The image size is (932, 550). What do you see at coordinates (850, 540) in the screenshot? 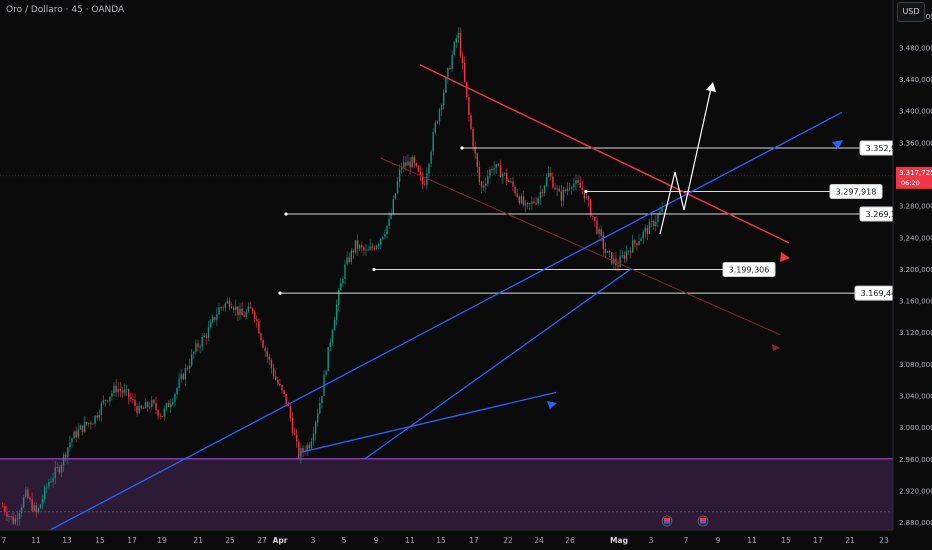
I see `time-axis-label: 21` at bounding box center [850, 540].